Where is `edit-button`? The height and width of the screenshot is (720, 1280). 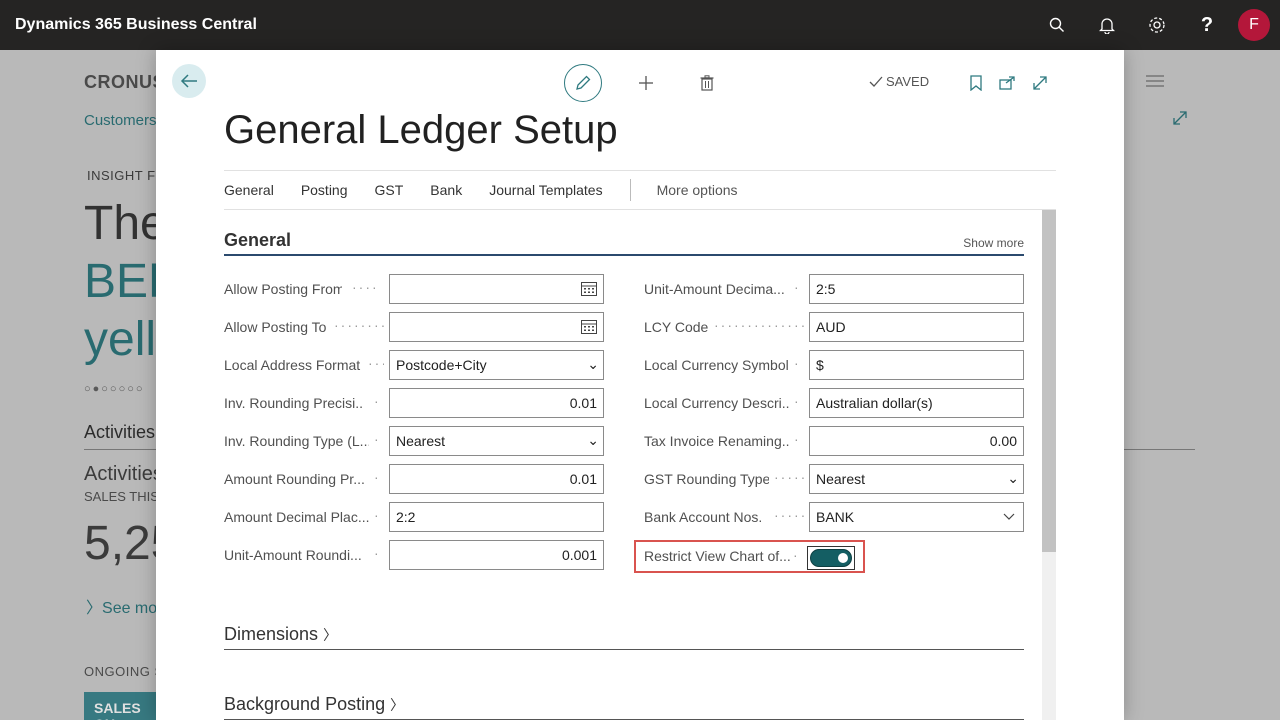 edit-button is located at coordinates (583, 83).